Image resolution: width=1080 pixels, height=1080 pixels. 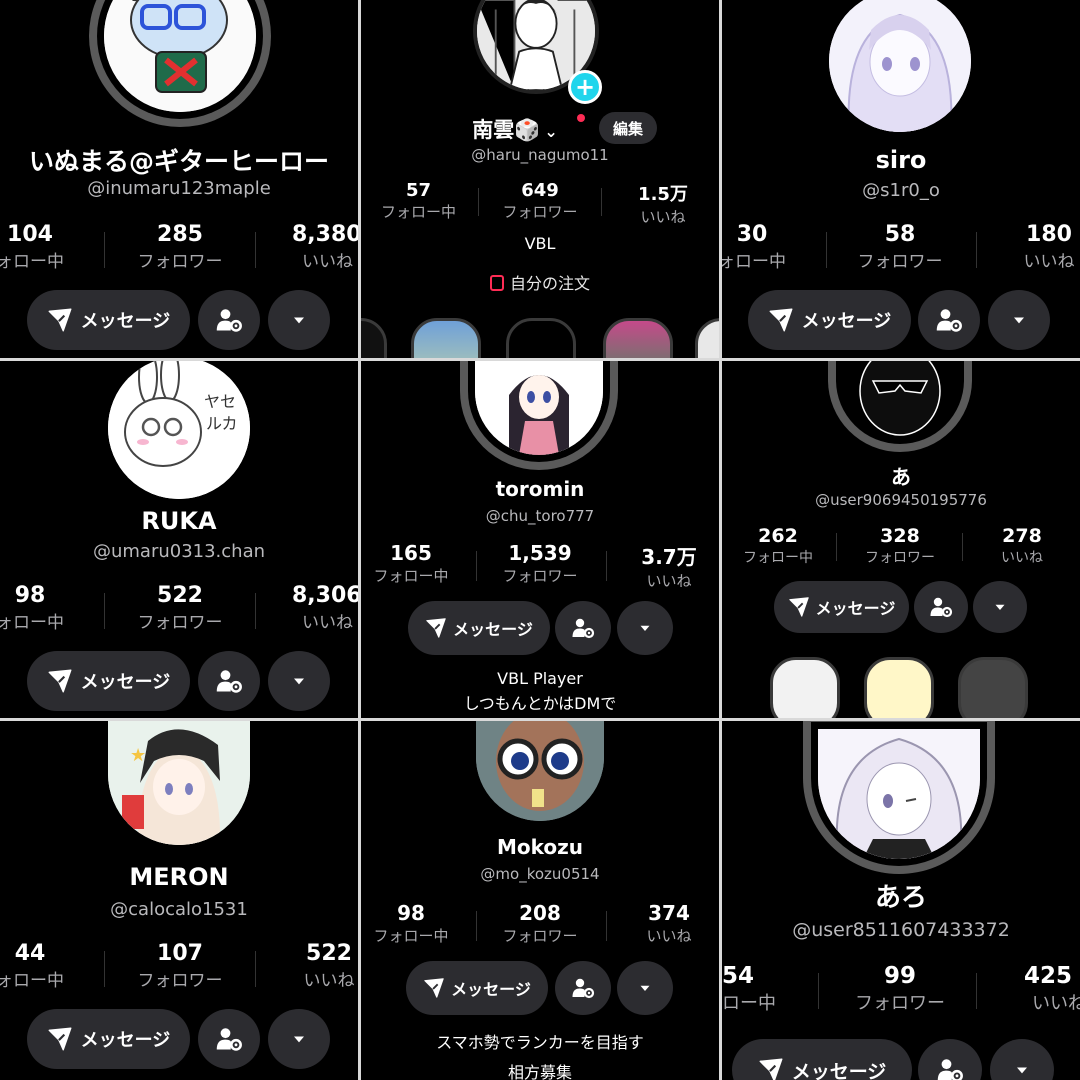 I want to click on stat-likes: 522 いいね, so click(x=325, y=966).